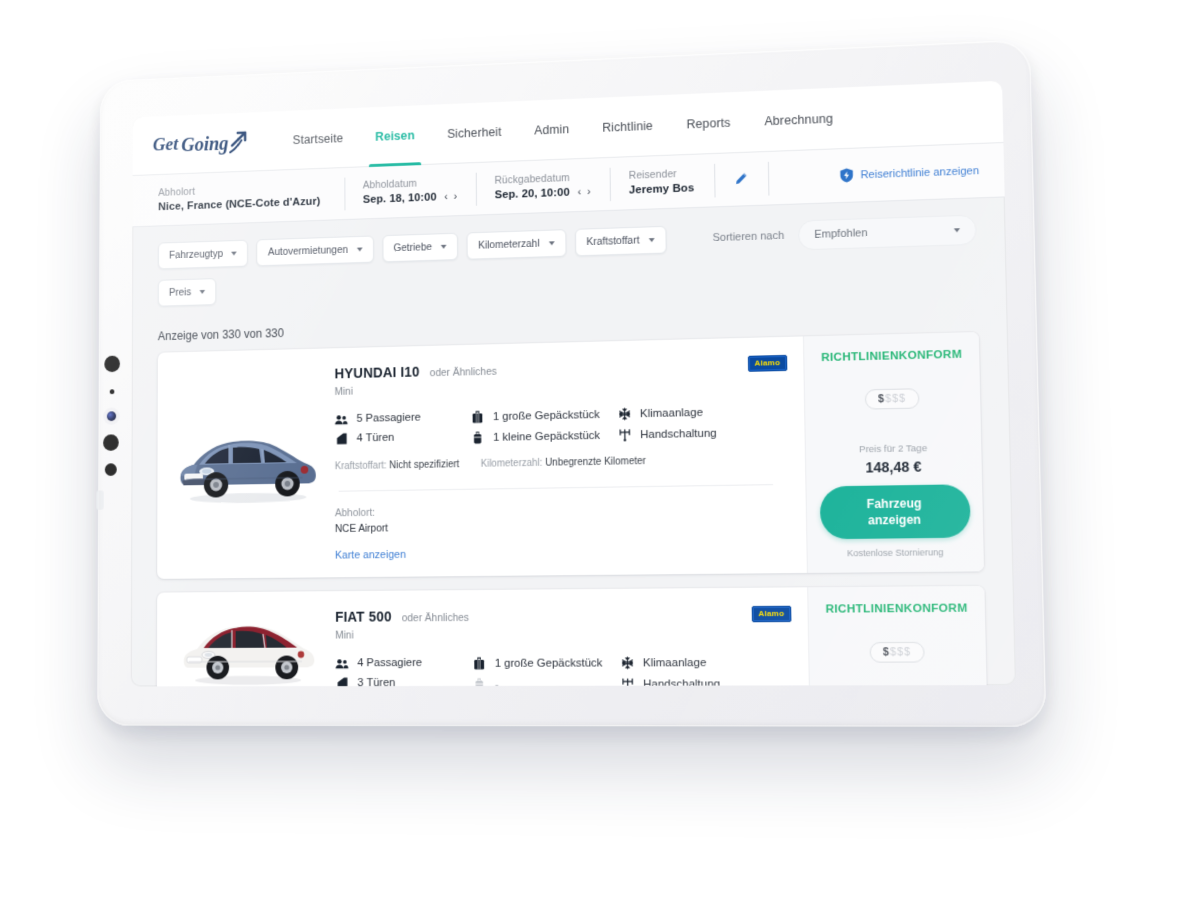 This screenshot has width=1200, height=897. I want to click on sort-select: Empfohlen, so click(887, 232).